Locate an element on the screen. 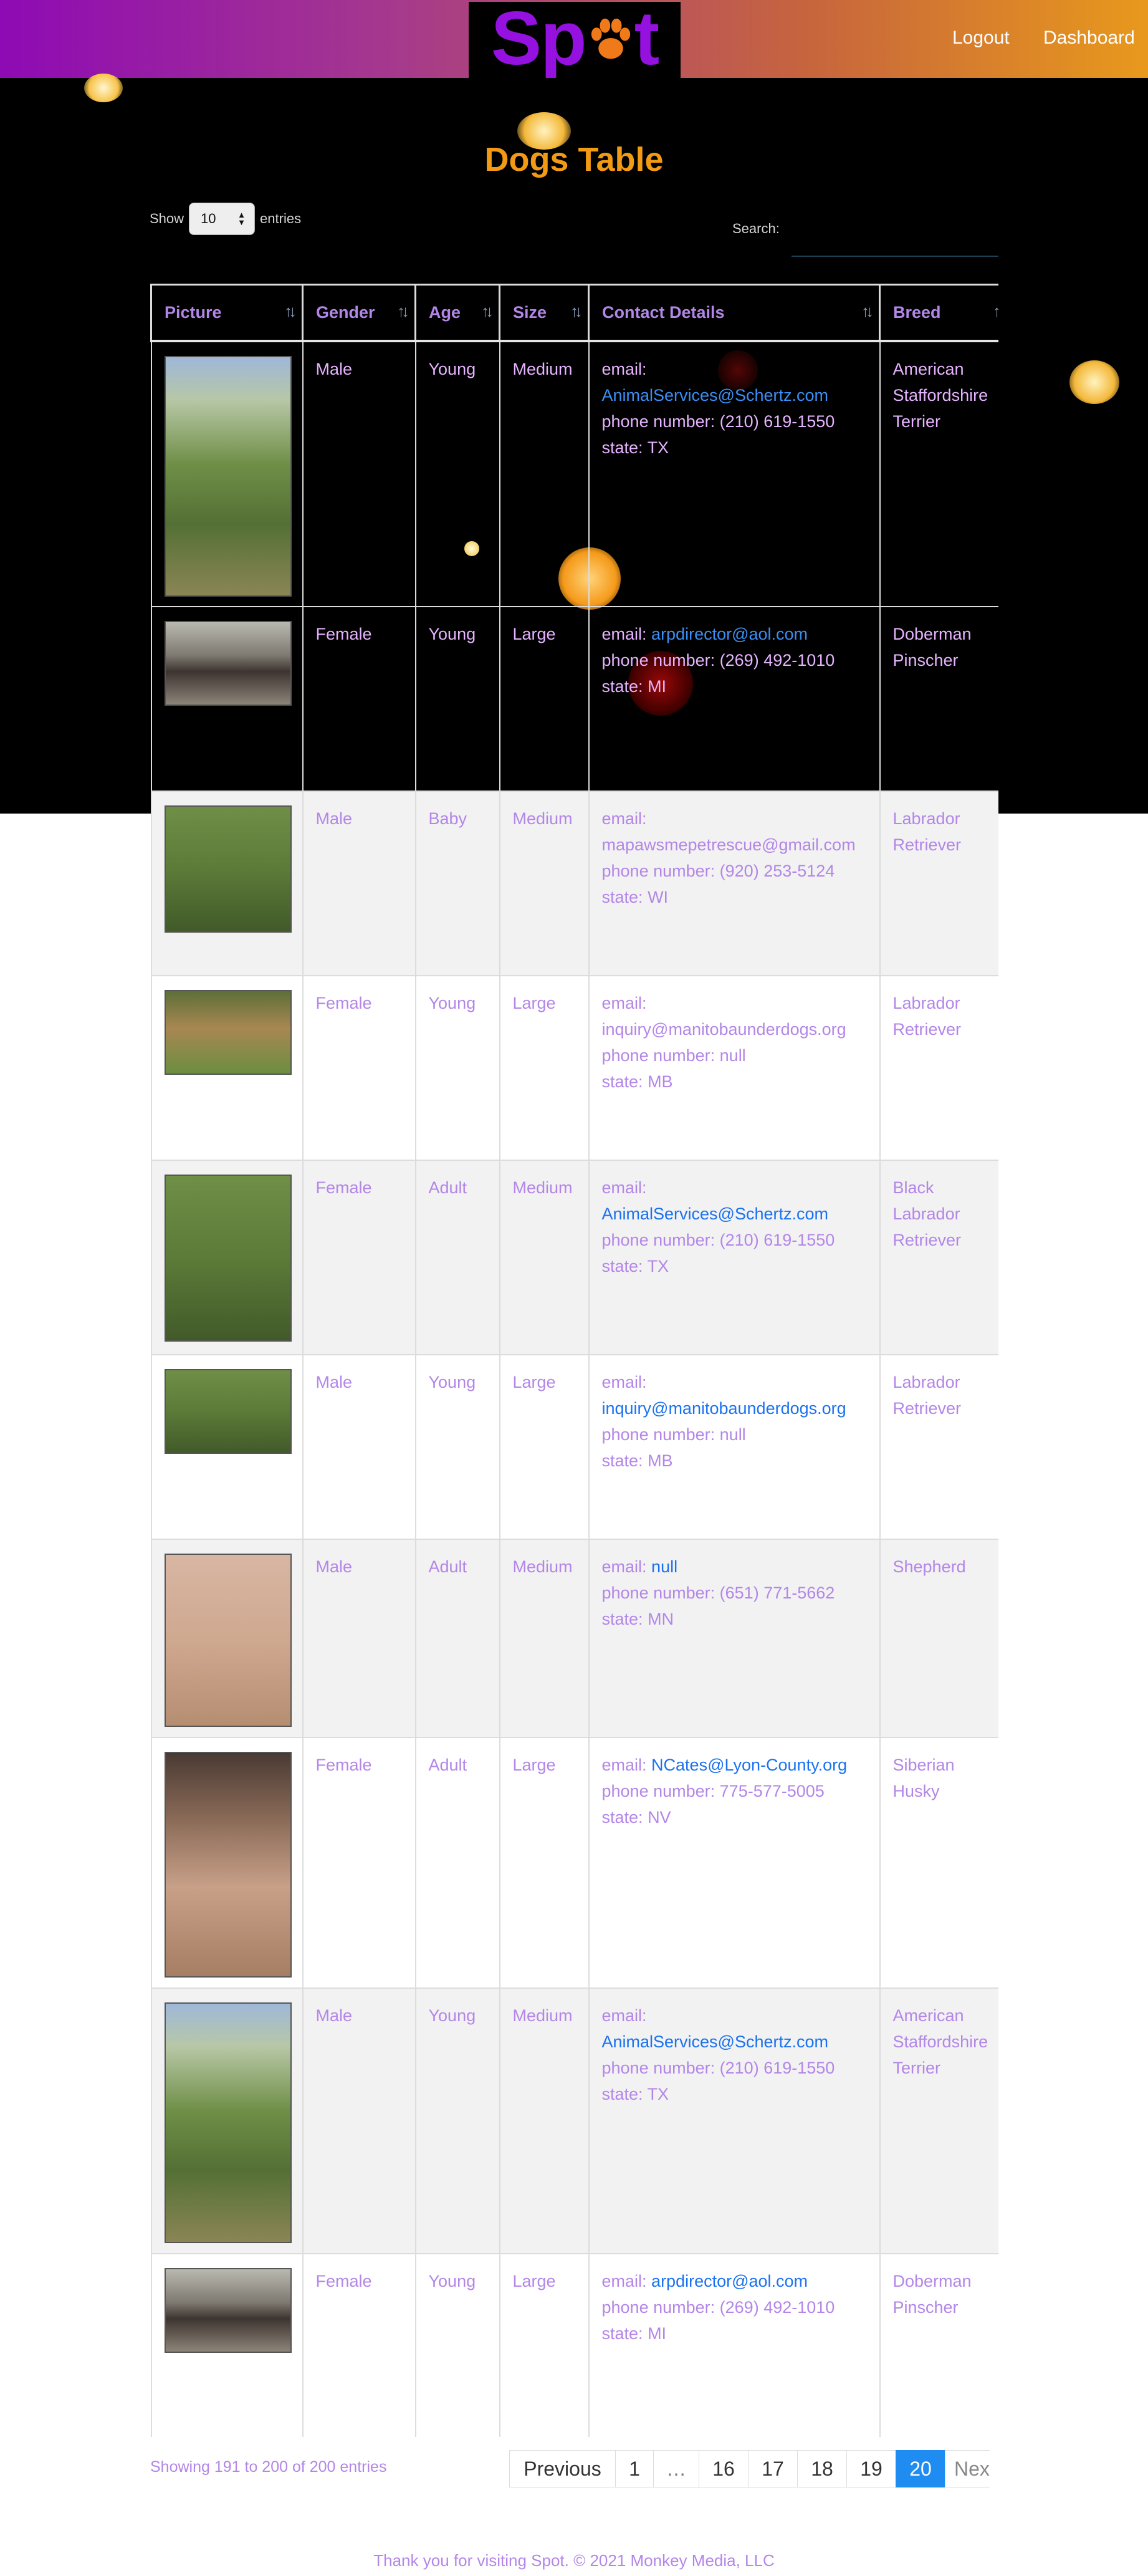  pagination: Previous 1 … 16 17 18 19 20 Nex is located at coordinates (750, 2468).